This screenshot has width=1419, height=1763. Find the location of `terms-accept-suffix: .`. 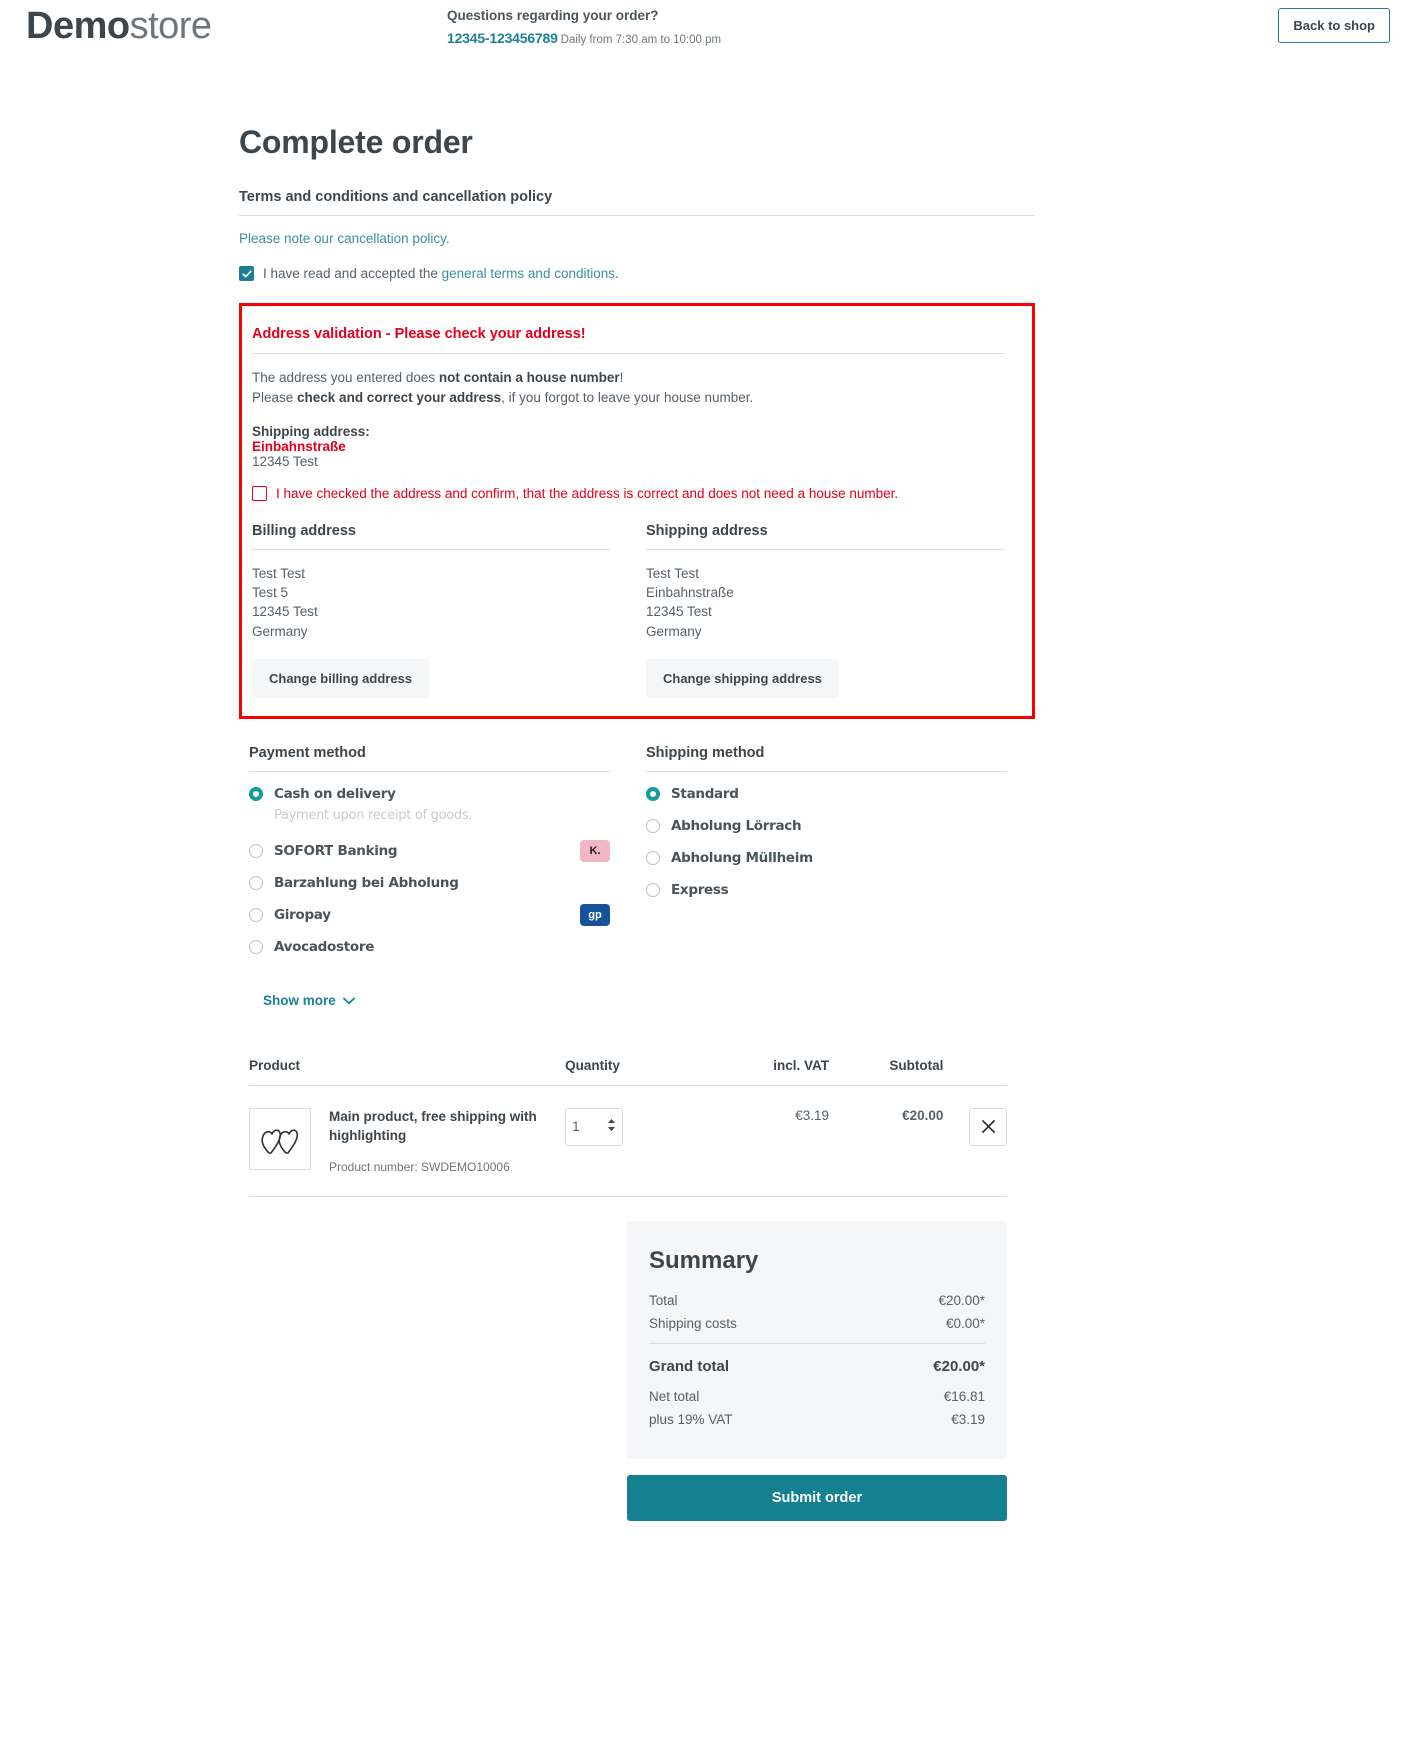

terms-accept-suffix: . is located at coordinates (617, 273).